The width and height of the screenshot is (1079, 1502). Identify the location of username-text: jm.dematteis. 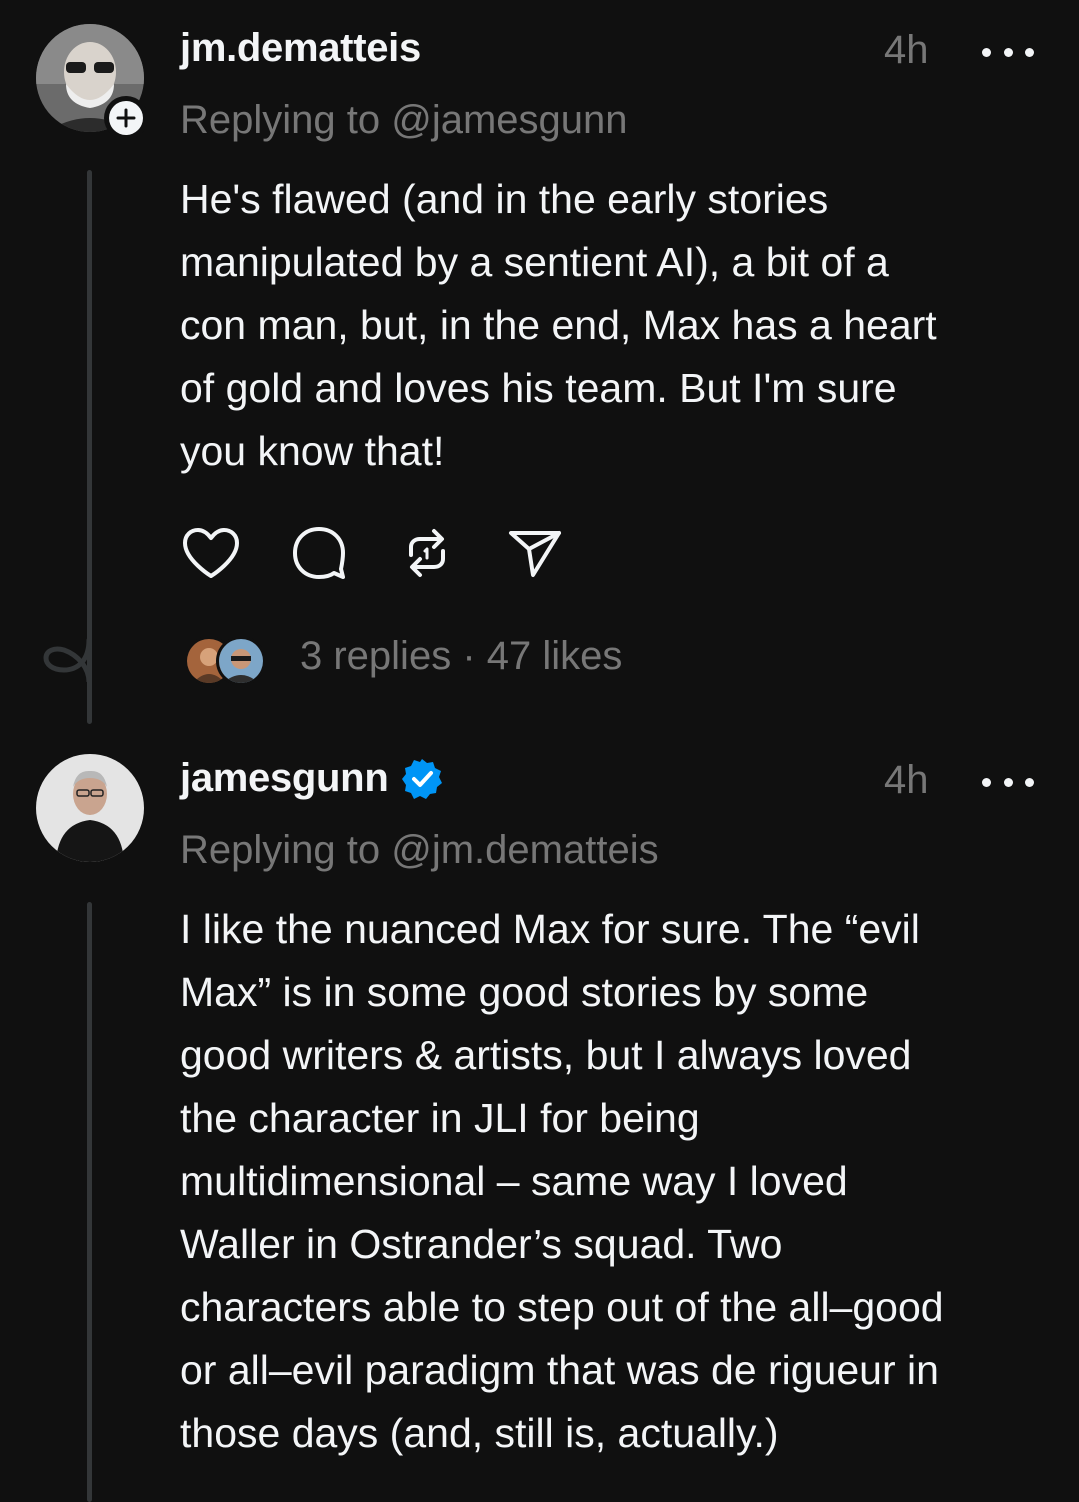
(300, 48).